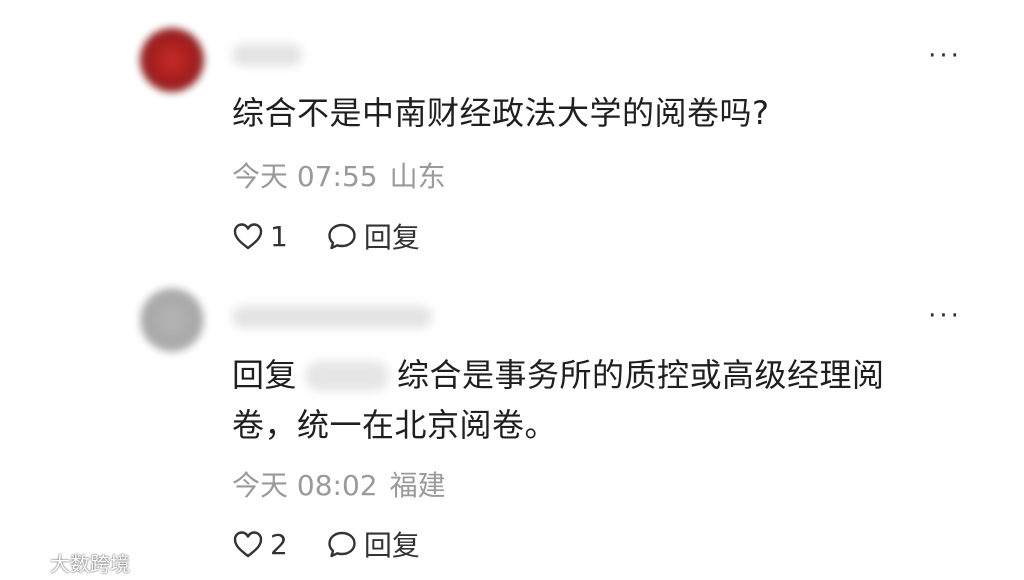 The height and width of the screenshot is (580, 1024). I want to click on comment-time: 今天 08:02, so click(305, 485).